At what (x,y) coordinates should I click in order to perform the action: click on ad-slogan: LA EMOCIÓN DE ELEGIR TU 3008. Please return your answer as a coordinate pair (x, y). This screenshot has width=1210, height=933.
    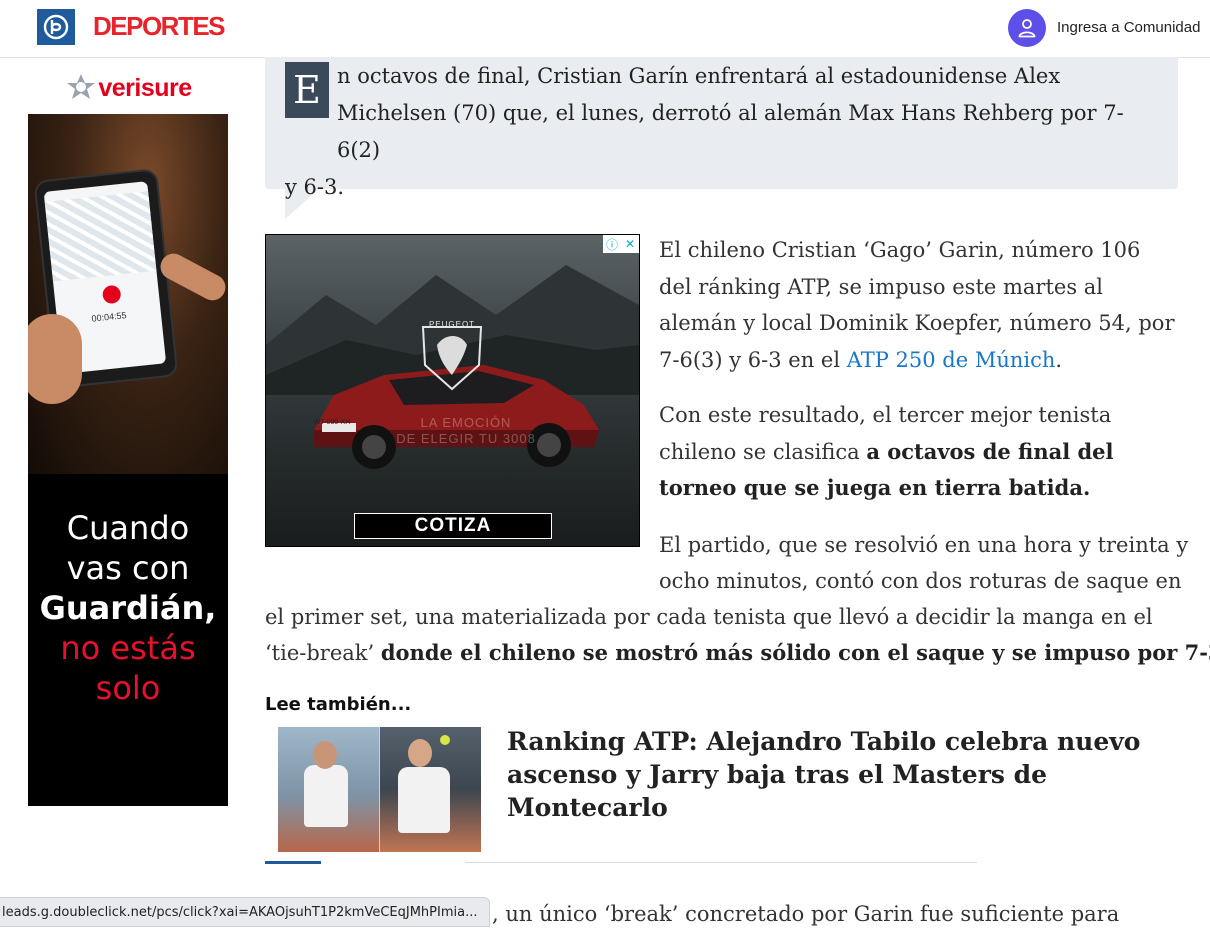
    Looking at the image, I should click on (466, 431).